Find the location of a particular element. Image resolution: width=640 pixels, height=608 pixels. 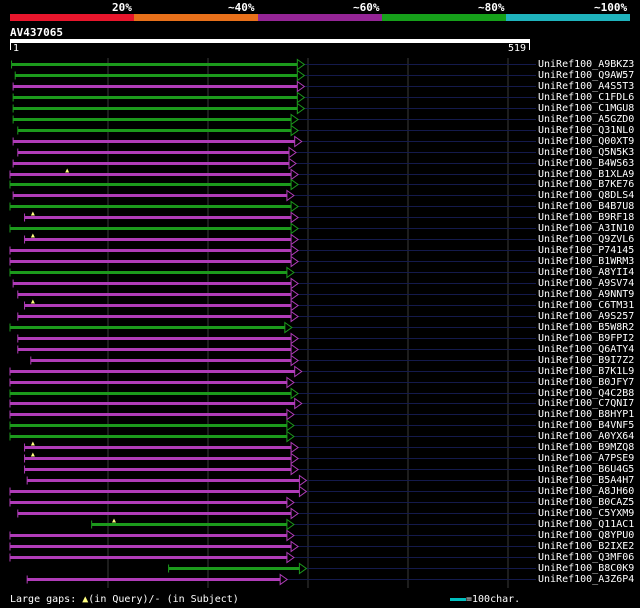

scale-legend-label: =100char. is located at coordinates (493, 599).